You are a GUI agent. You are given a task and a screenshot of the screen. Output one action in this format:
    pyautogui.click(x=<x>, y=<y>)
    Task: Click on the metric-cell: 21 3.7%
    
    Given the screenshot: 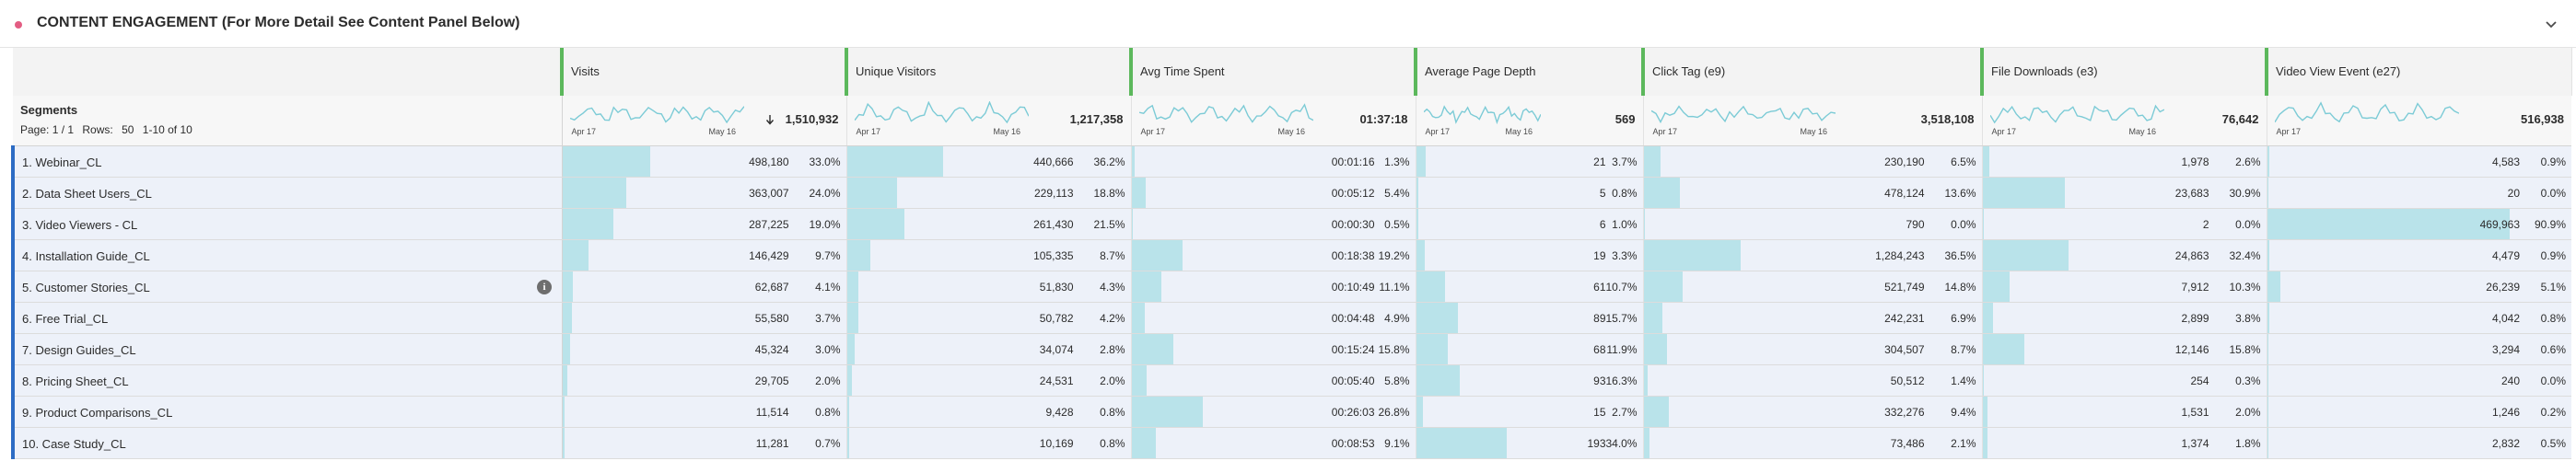 What is the action you would take?
    pyautogui.click(x=1529, y=161)
    